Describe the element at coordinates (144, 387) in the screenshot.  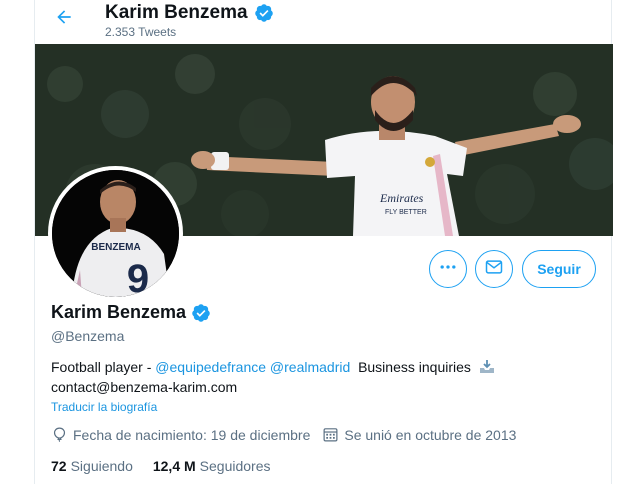
I see `bio-email: contact@benzema-karim.com` at that location.